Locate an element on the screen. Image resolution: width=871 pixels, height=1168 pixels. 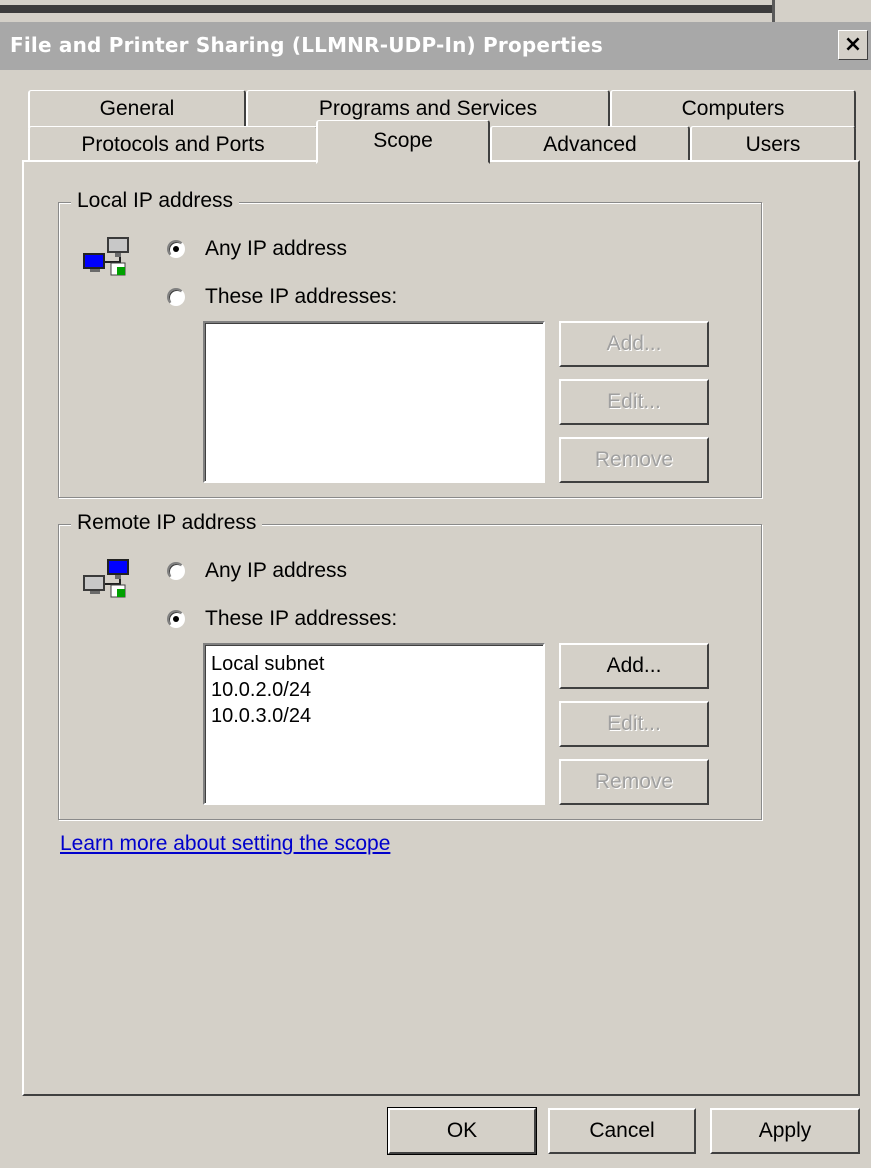
tab-advanced: Advanced is located at coordinates (590, 144).